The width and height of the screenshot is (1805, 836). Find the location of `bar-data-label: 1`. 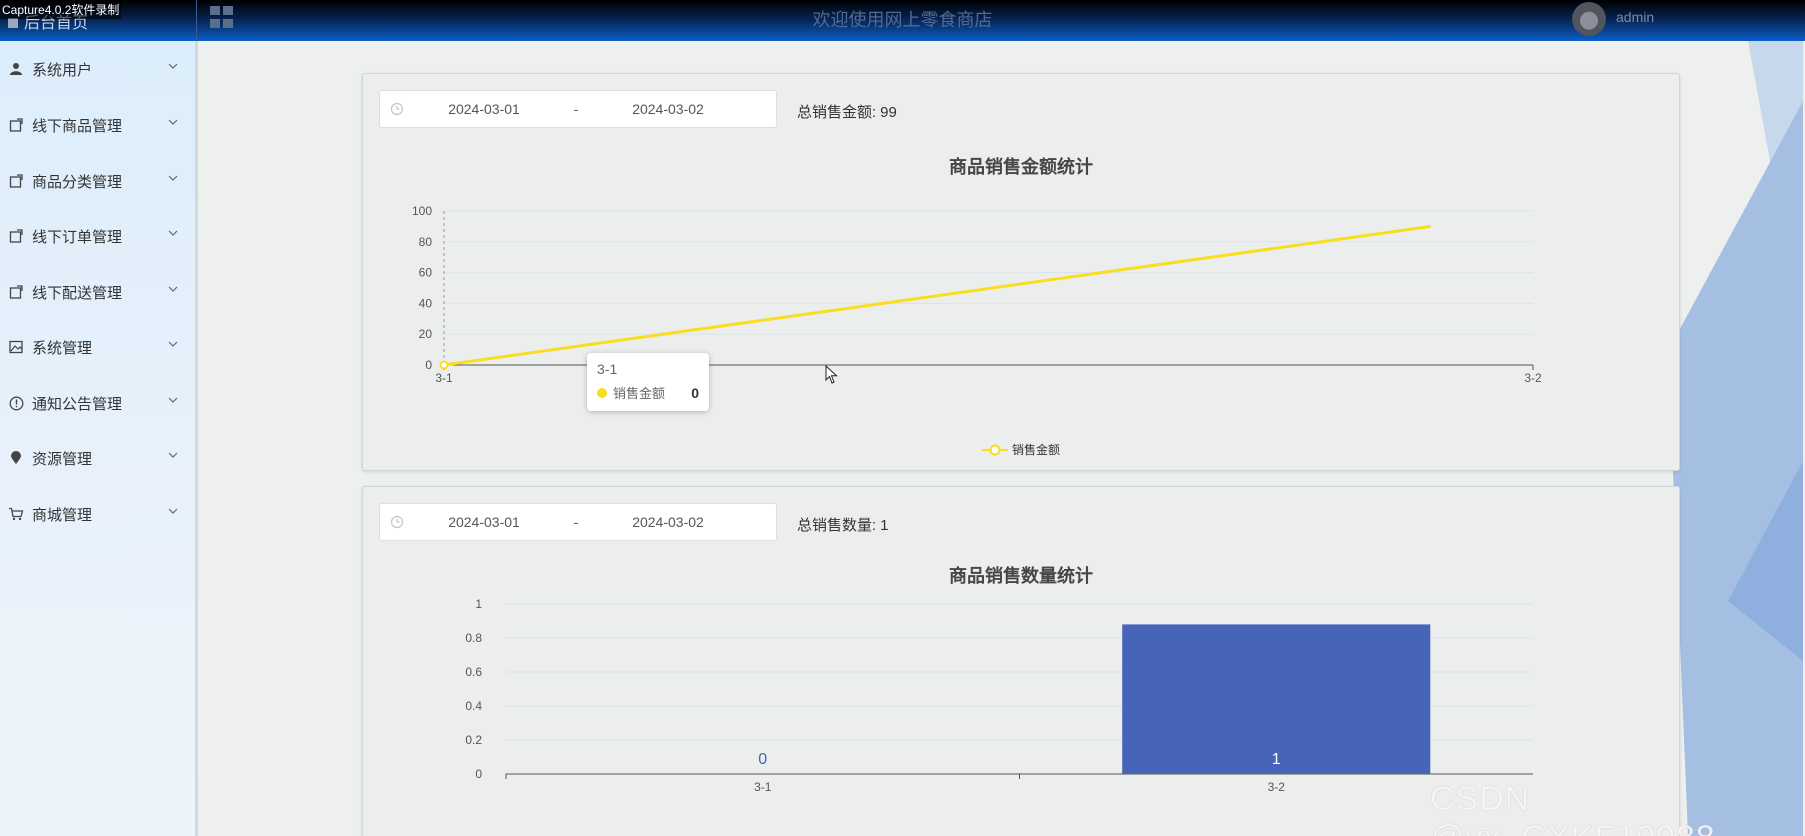

bar-data-label: 1 is located at coordinates (1276, 759).